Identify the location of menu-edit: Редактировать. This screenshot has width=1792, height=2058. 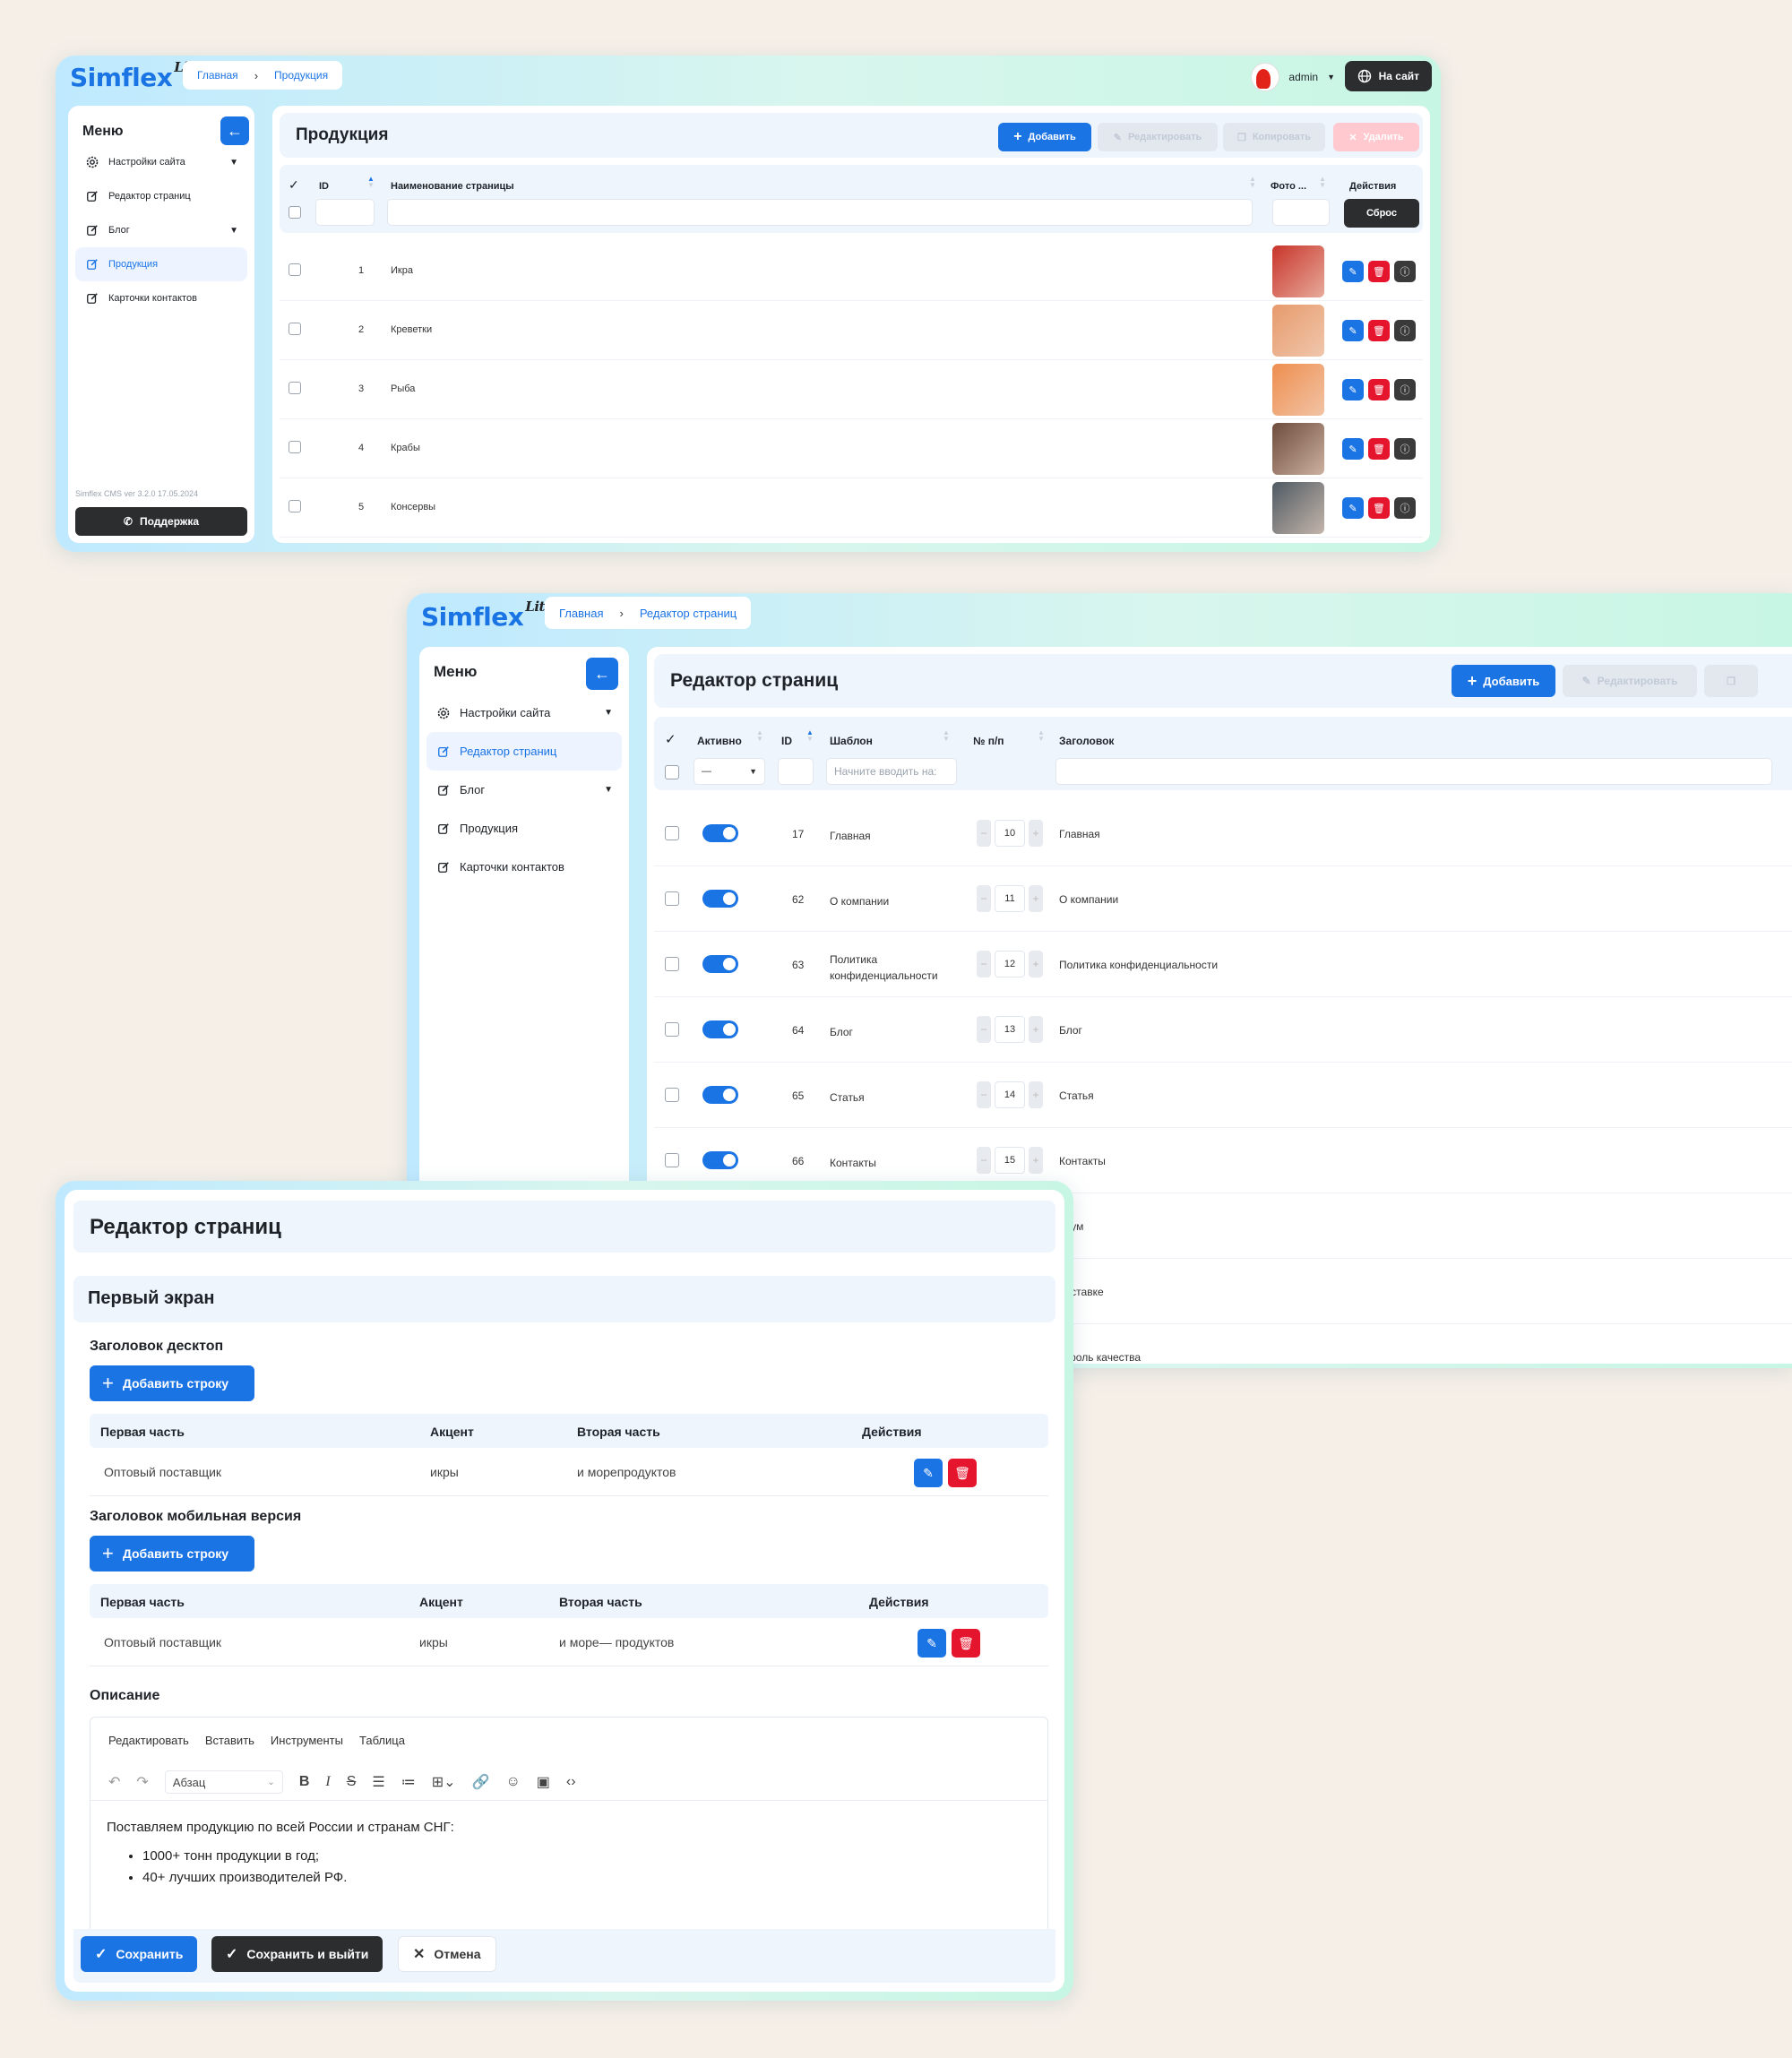
(148, 1740).